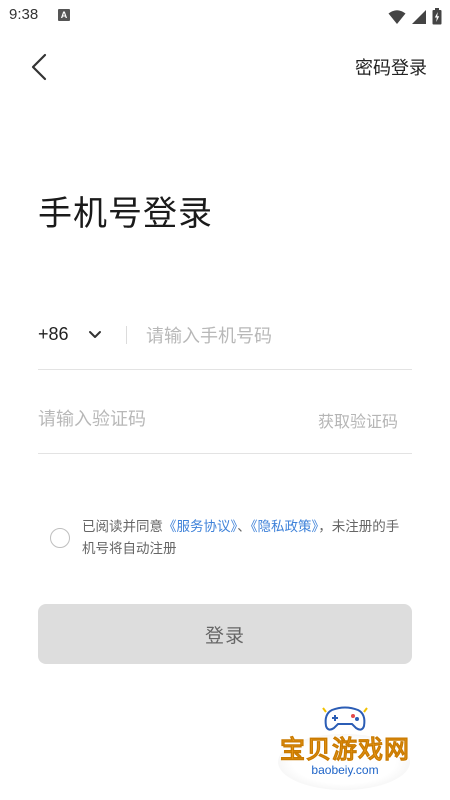  Describe the element at coordinates (225, 15) in the screenshot. I see `status-bar: 9:38 A` at that location.